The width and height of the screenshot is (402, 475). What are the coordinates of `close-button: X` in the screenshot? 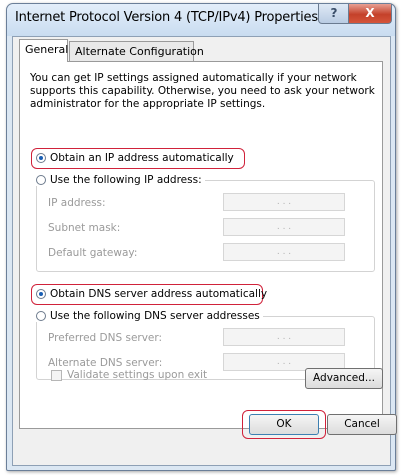 It's located at (370, 14).